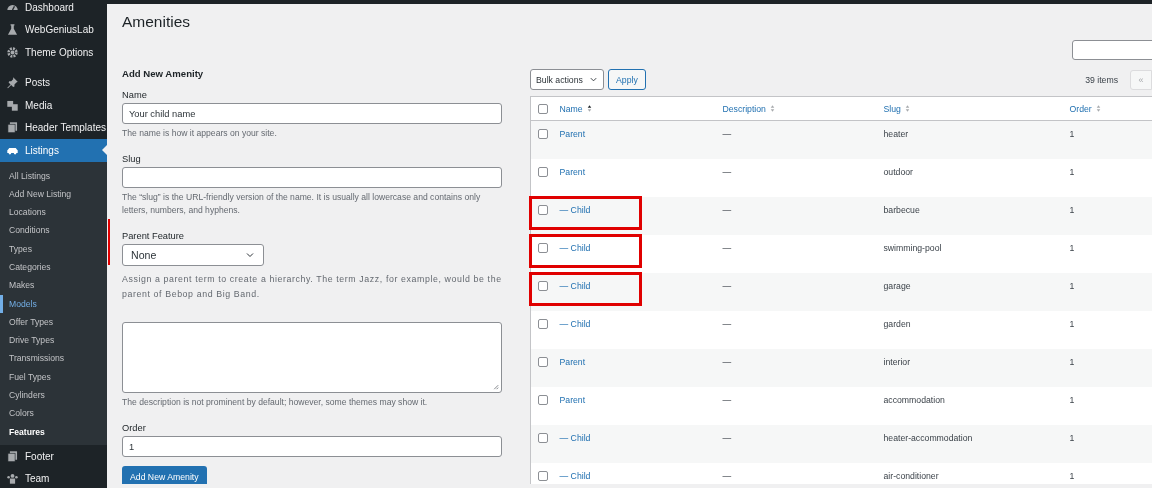  I want to click on table-cell: accommodation, so click(976, 405).